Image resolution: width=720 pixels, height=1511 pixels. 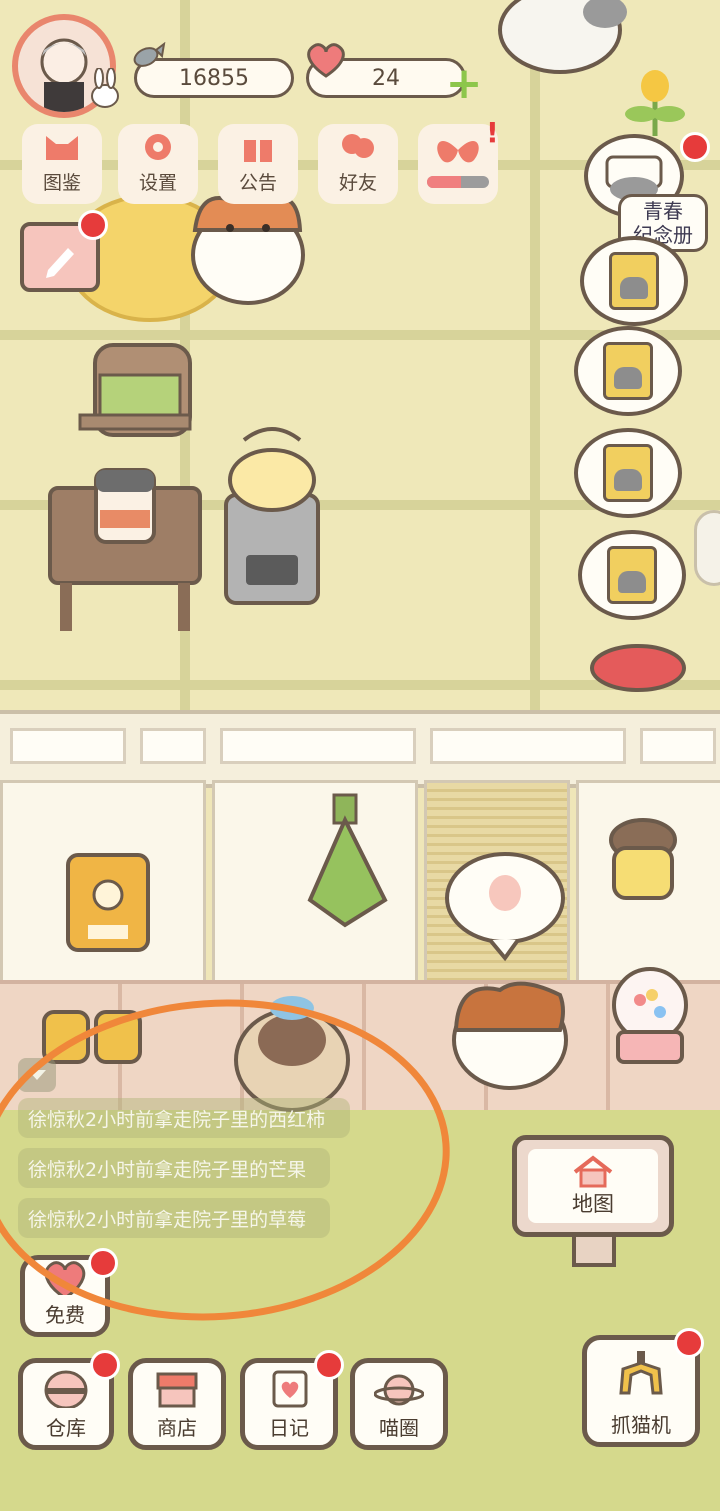 I want to click on shop-button: 商店, so click(x=177, y=1404).